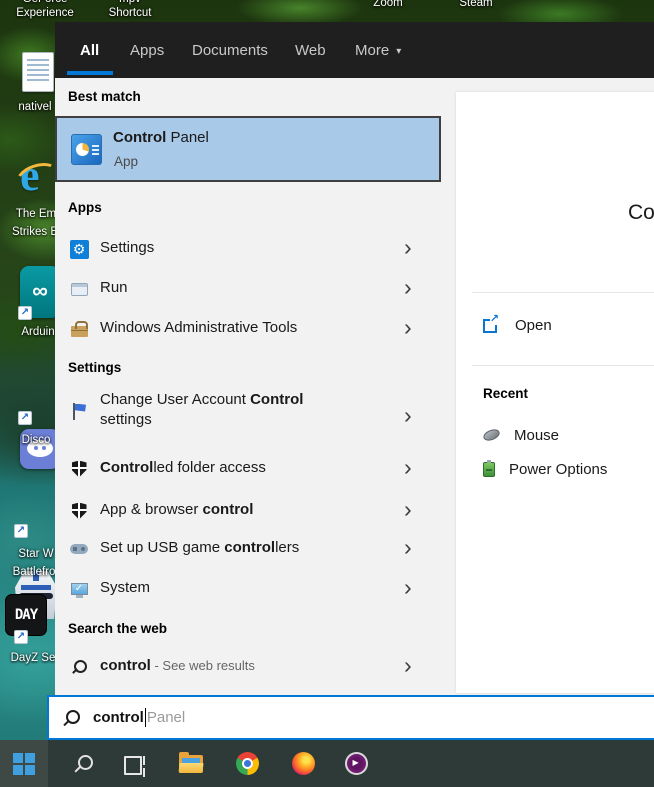  I want to click on recent-item-label: Mouse, so click(537, 435).